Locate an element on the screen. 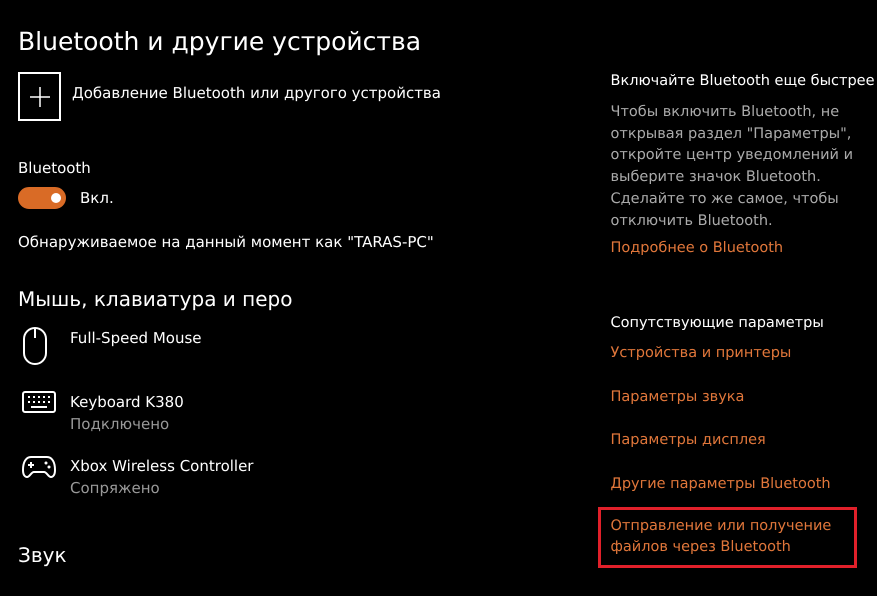 This screenshot has height=596, width=877. related-link: Другие параметры Bluetooth is located at coordinates (743, 485).